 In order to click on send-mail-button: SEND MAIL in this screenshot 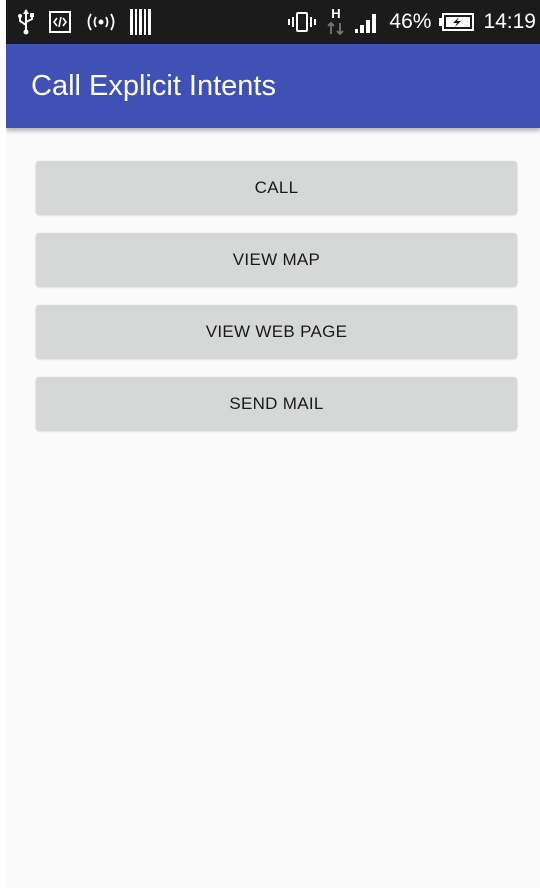, I will do `click(276, 403)`.